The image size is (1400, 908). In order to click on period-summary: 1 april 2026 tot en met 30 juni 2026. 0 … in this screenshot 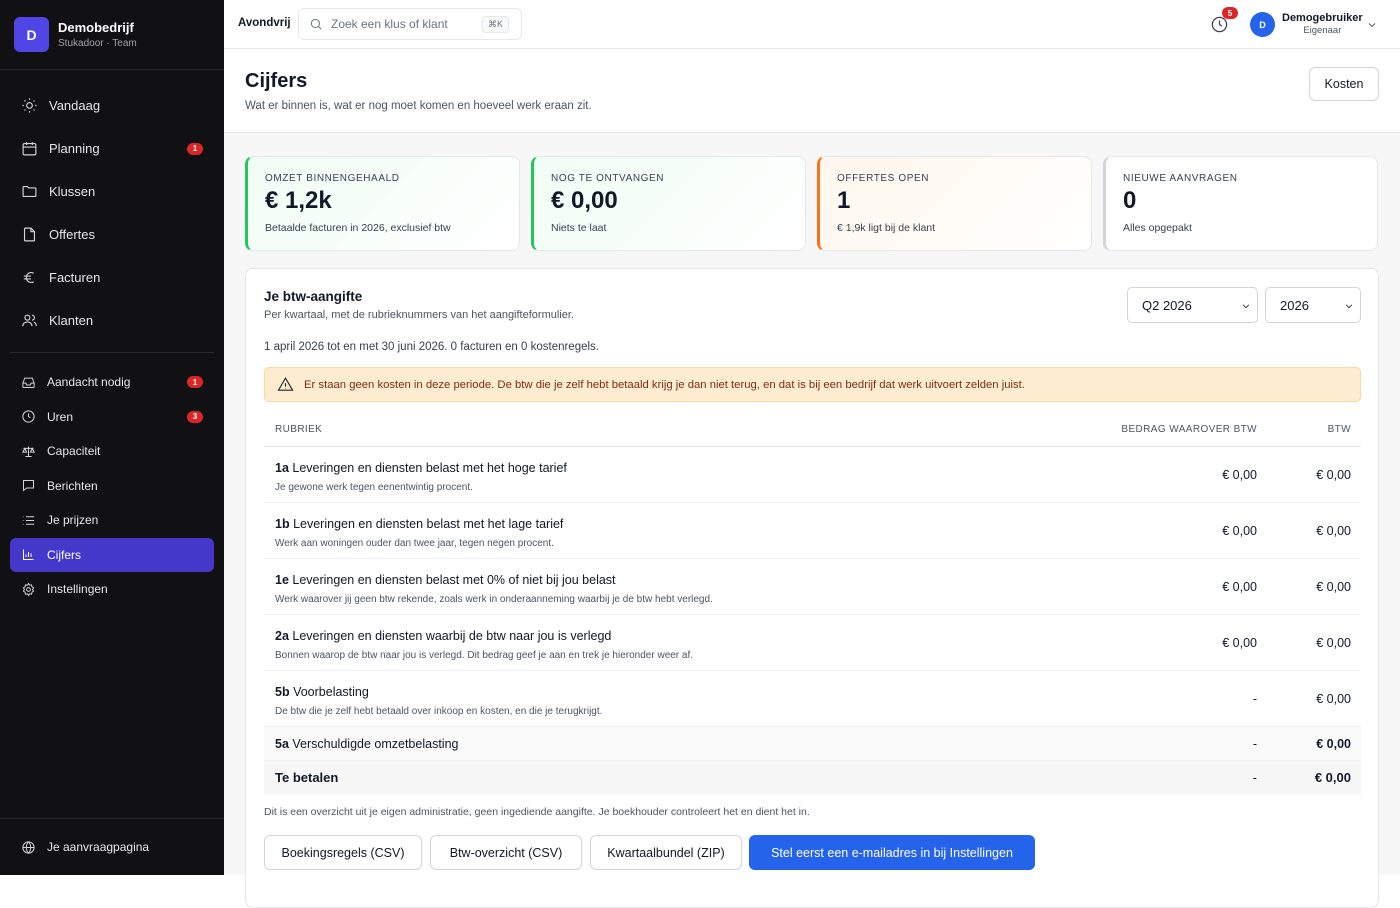, I will do `click(431, 347)`.